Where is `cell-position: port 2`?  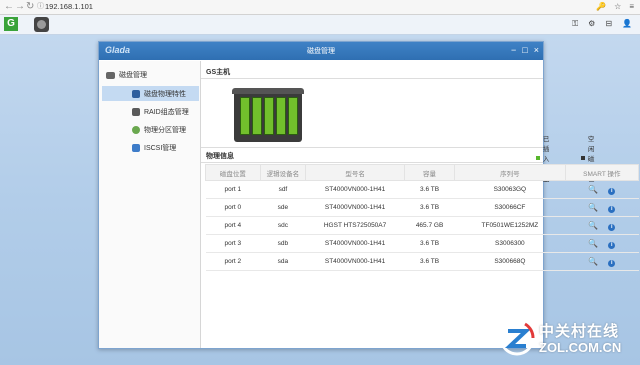 cell-position: port 2 is located at coordinates (233, 261).